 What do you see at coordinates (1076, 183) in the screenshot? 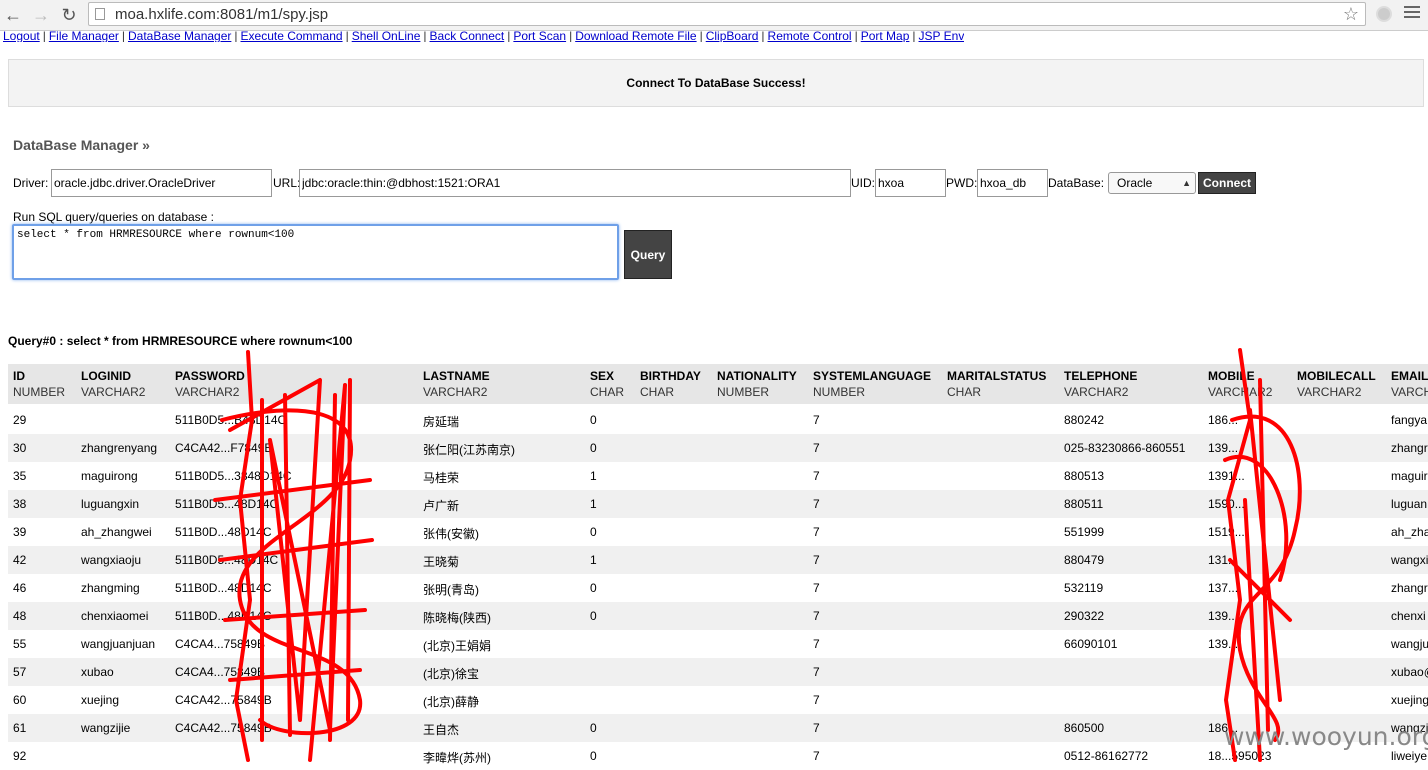
I see `database-label: DataBase:` at bounding box center [1076, 183].